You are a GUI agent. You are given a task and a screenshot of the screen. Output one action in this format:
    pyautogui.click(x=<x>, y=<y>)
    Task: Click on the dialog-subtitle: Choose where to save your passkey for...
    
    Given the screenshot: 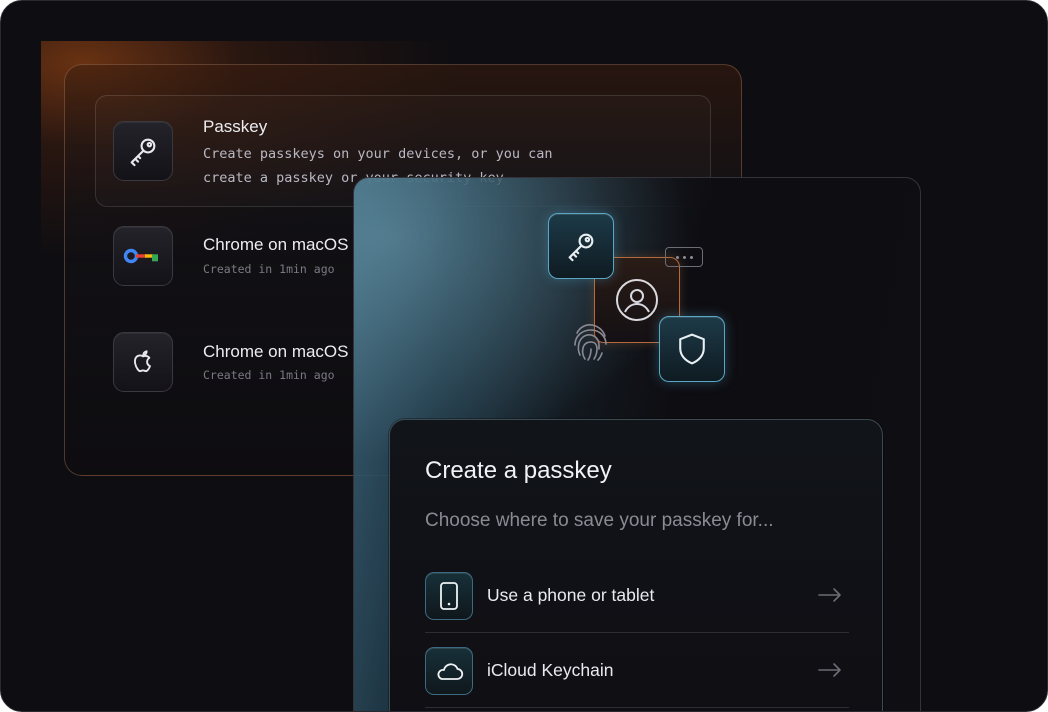 What is the action you would take?
    pyautogui.click(x=599, y=520)
    